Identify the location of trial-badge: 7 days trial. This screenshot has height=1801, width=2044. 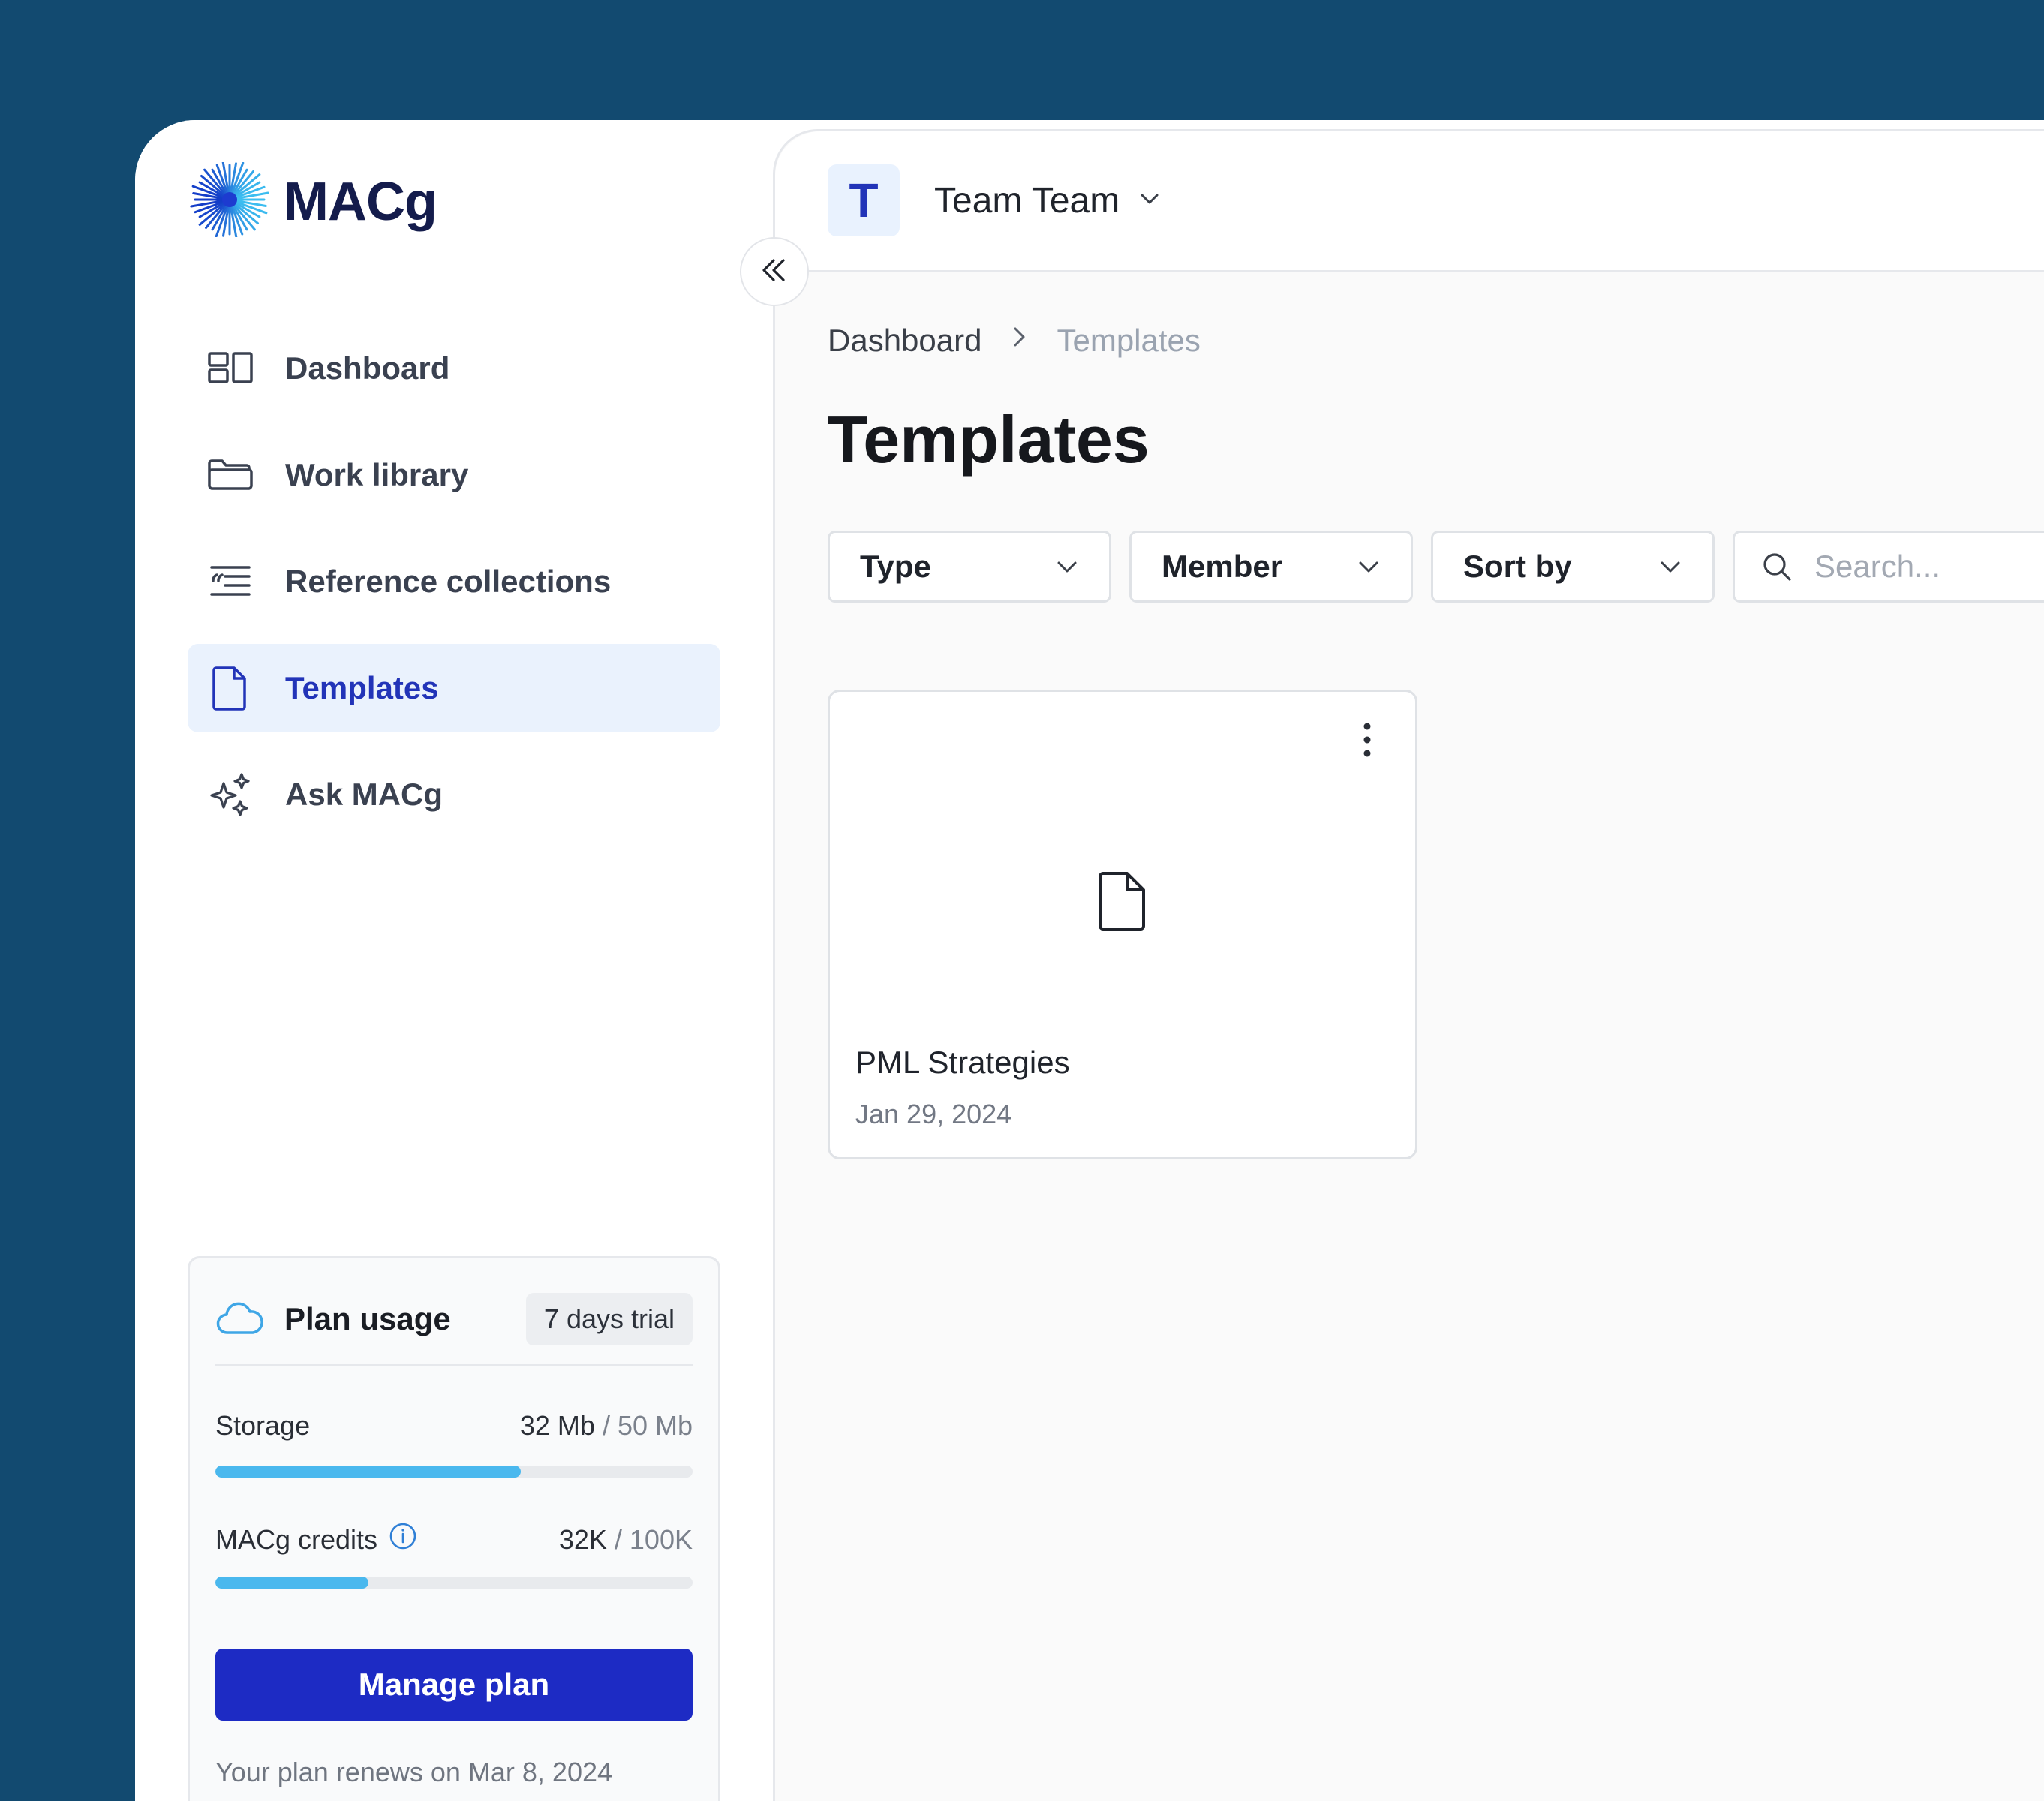
(609, 1319).